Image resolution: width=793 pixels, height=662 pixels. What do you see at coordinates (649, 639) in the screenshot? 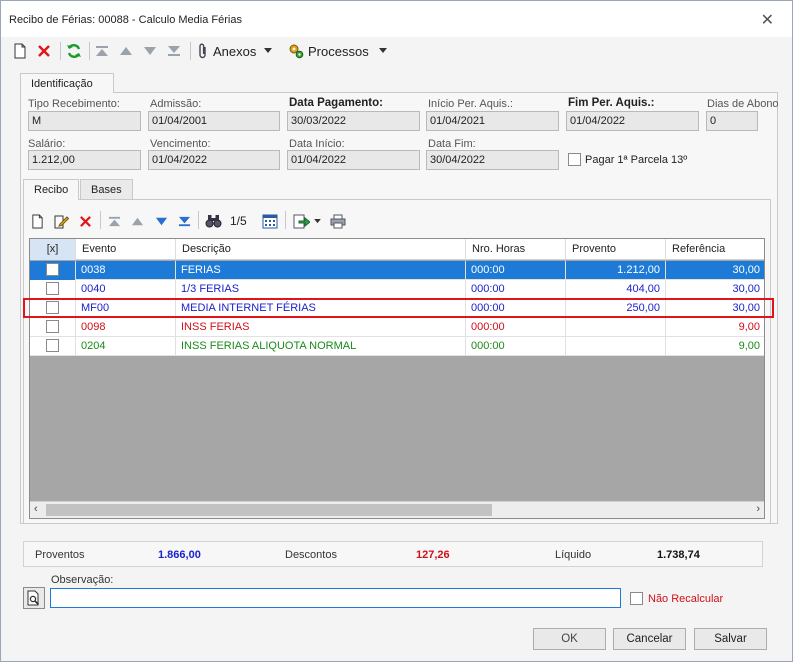
I see `cancel-button: Cancelar` at bounding box center [649, 639].